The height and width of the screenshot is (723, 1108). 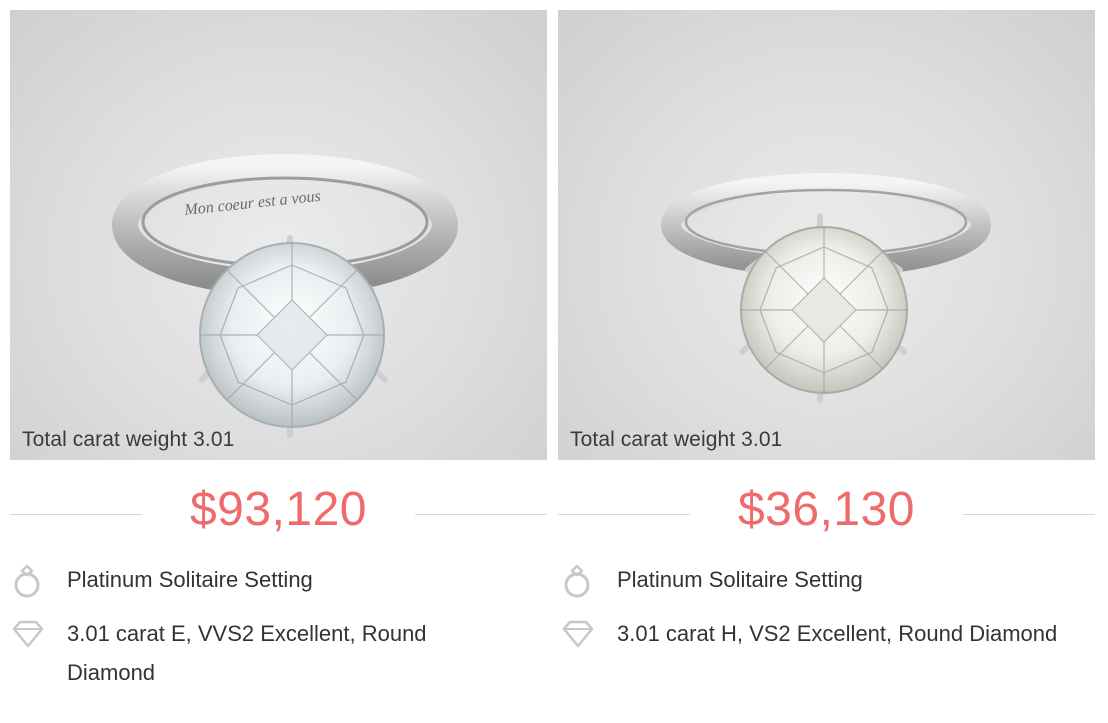 I want to click on price-row: $36,130, so click(x=826, y=515).